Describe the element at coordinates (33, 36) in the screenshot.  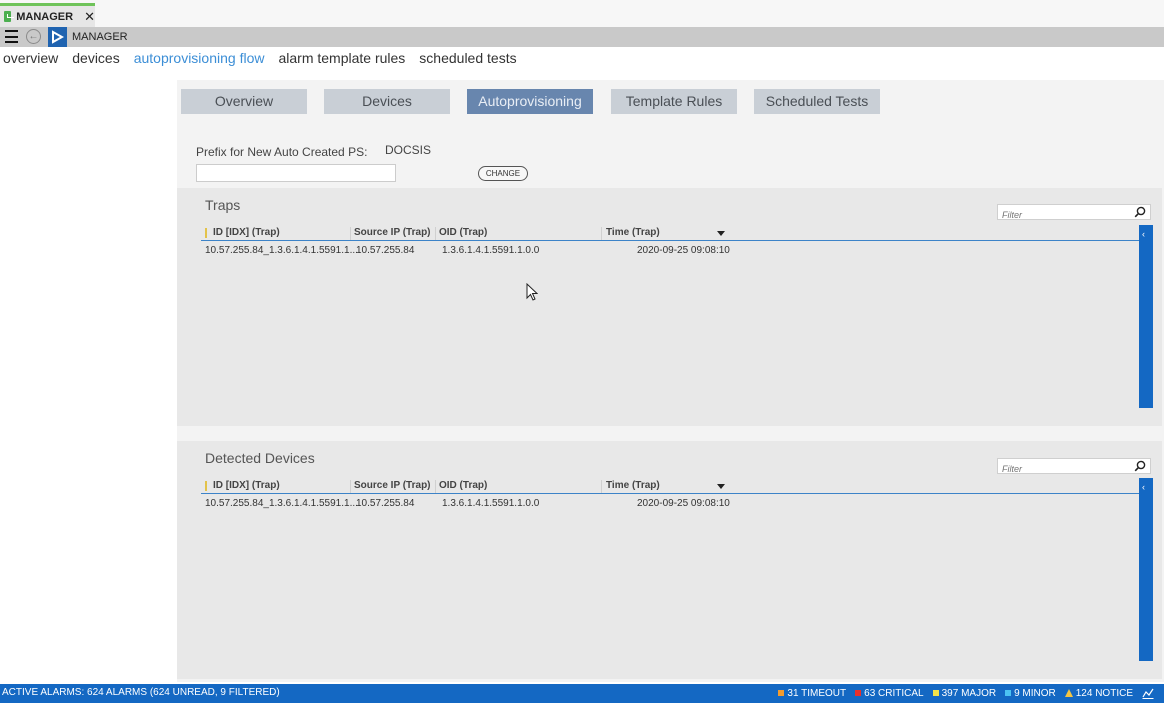
I see `back-arrow-icon: ←` at that location.